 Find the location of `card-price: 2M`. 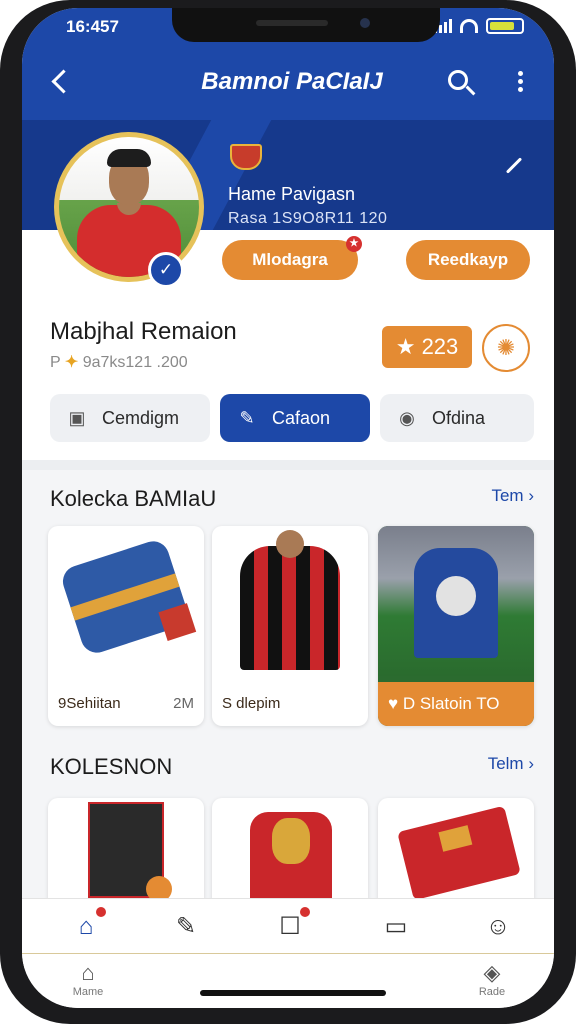

card-price: 2M is located at coordinates (183, 703).